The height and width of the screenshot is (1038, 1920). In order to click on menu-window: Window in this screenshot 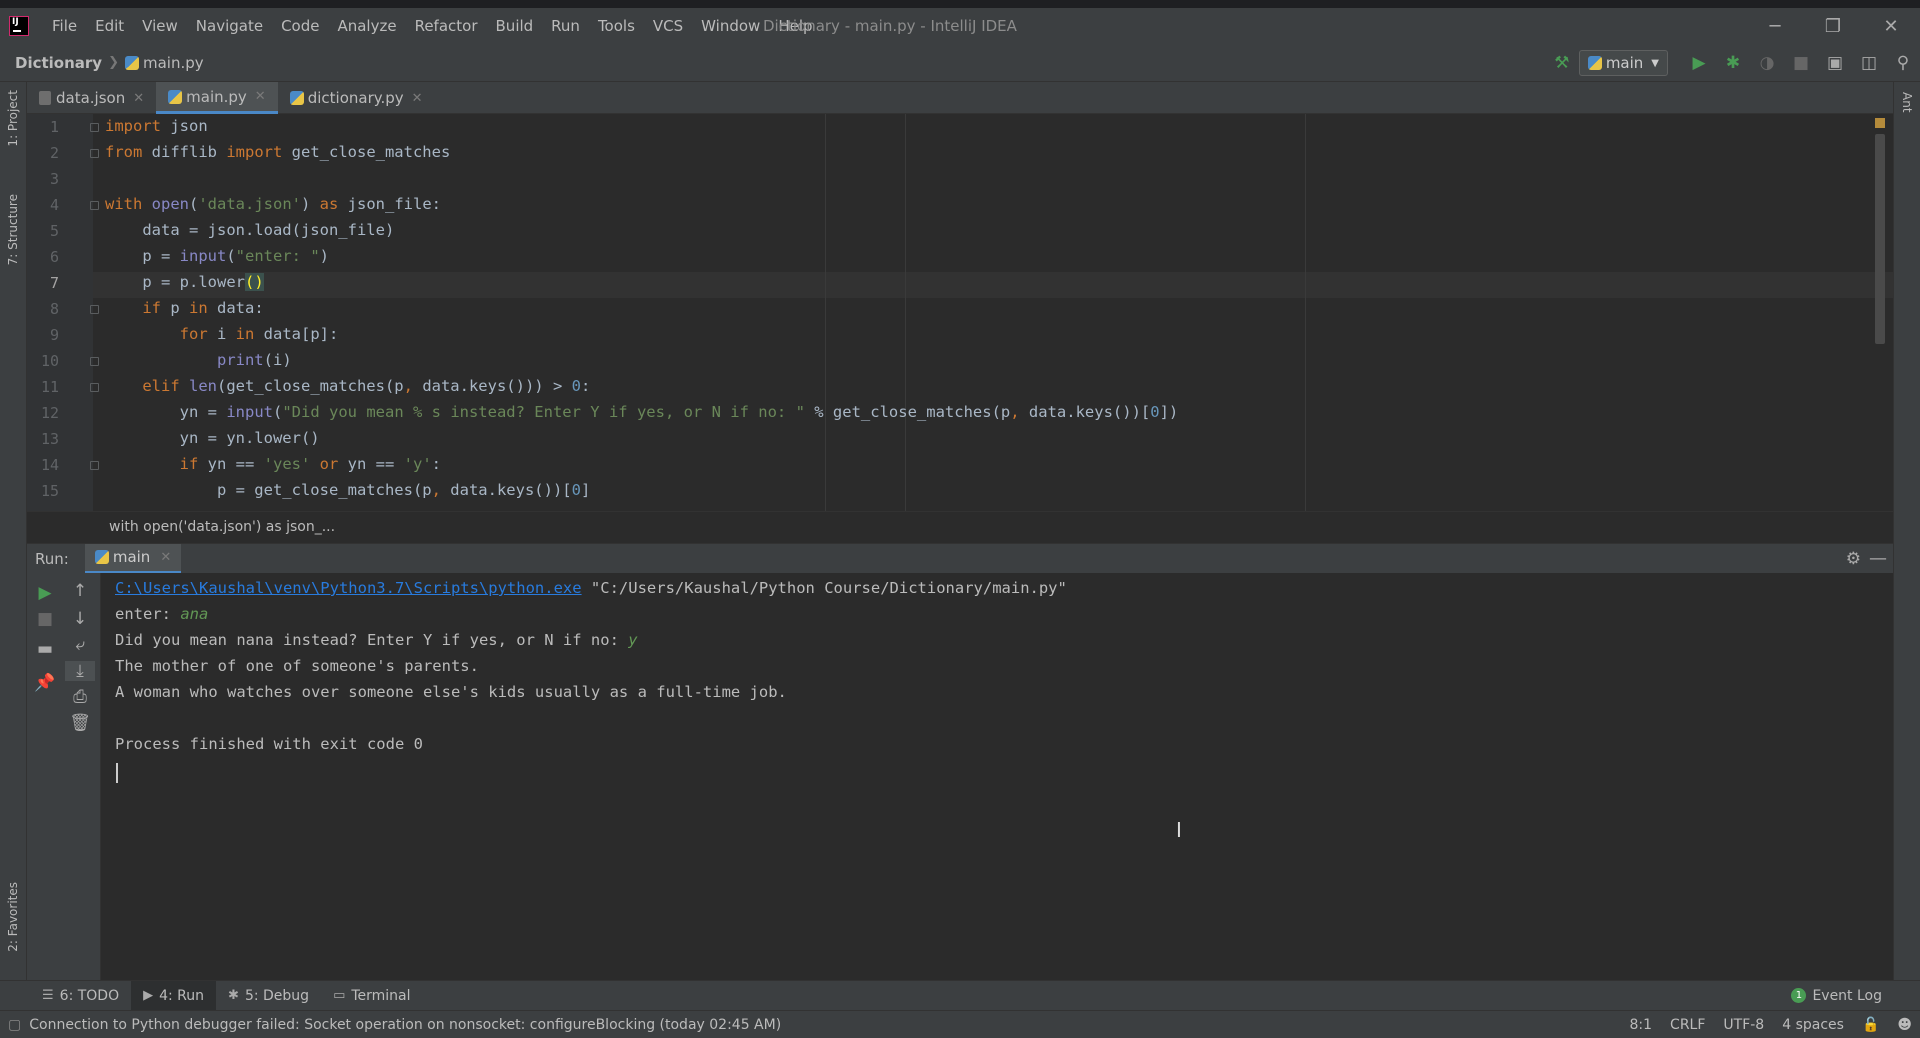, I will do `click(730, 26)`.